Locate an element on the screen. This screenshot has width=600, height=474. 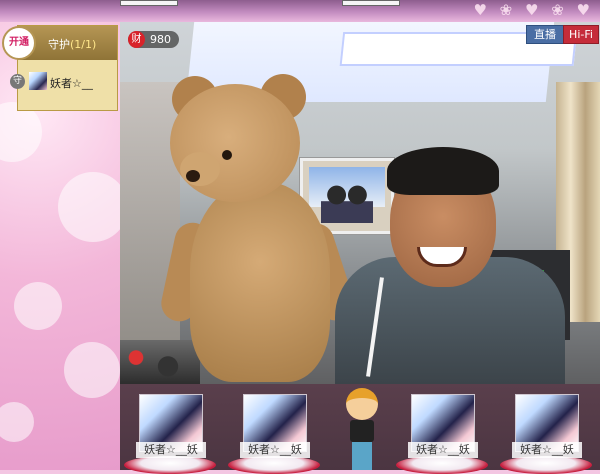
wealth-value: 980 is located at coordinates (160, 39).